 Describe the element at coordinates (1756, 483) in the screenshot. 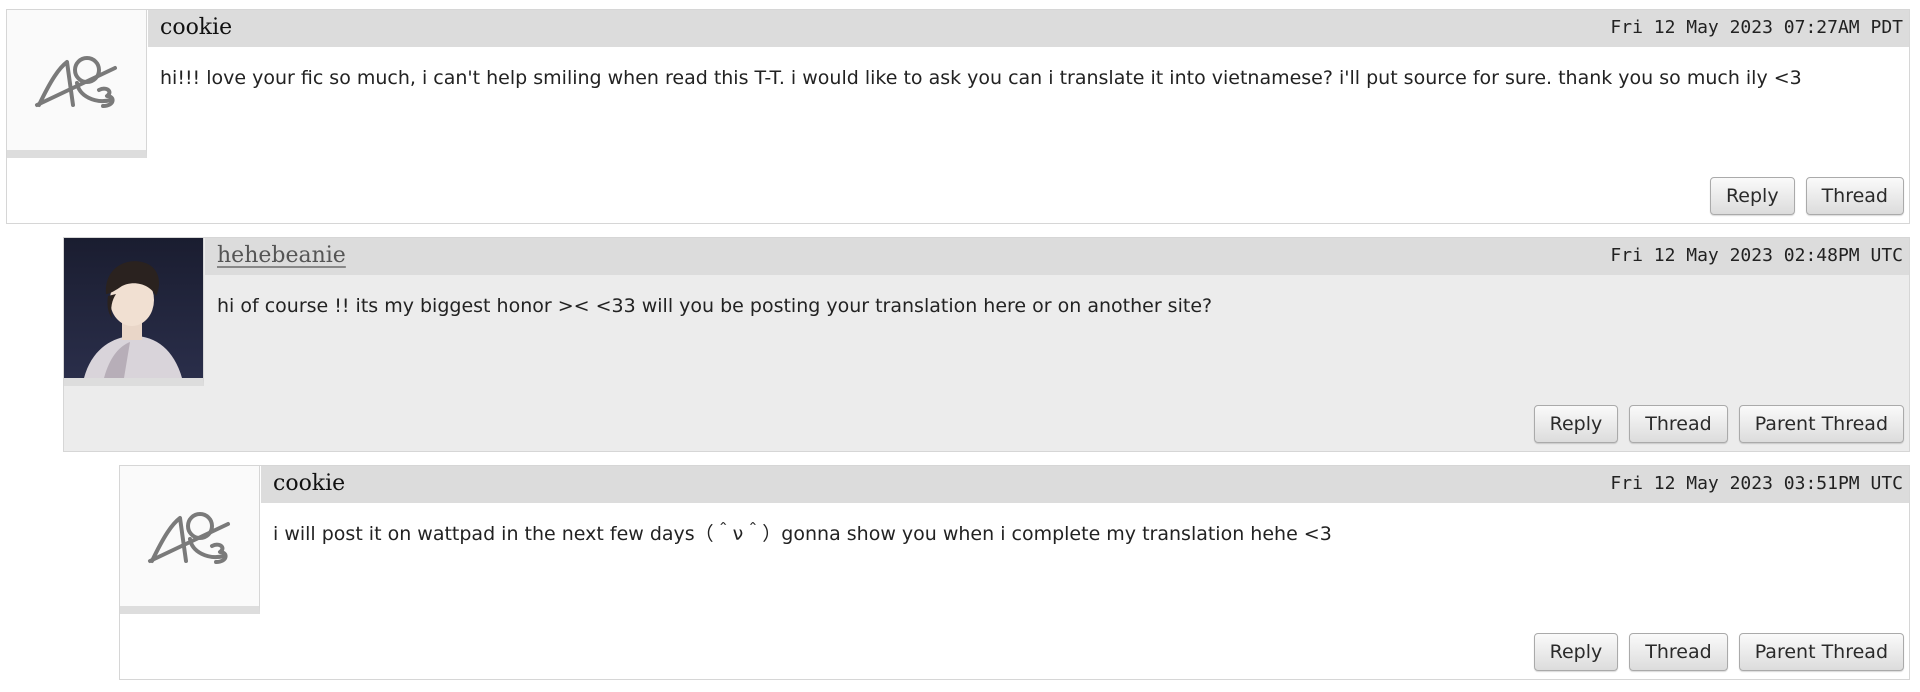

I see `comment-datetime: Fri 12 May 2023 03:51PM UTC` at that location.